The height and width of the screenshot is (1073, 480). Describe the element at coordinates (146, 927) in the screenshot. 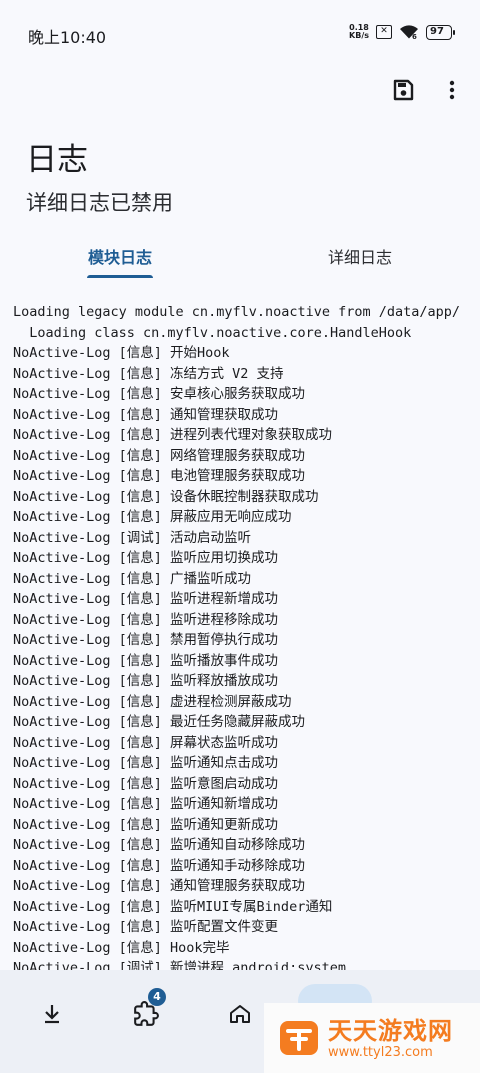

I see `log-line: NoActive-Log [信息] 监听配置文件变更` at that location.